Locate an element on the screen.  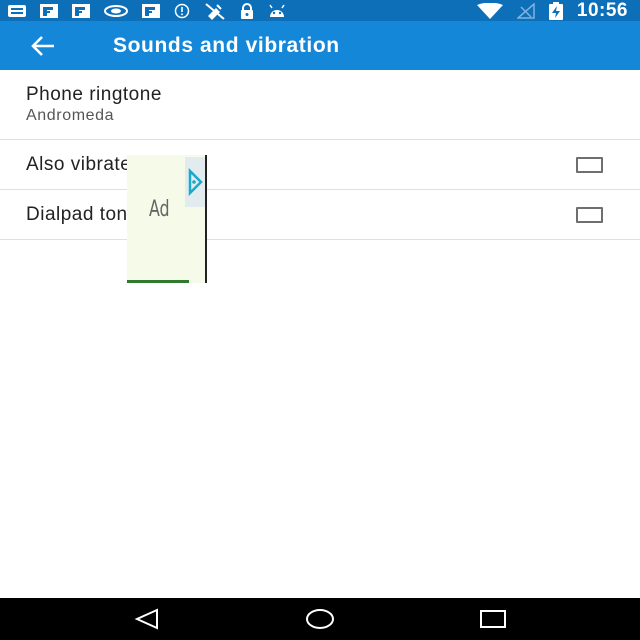
dialpad-tones-setting: Dialpad tones is located at coordinates (320, 215).